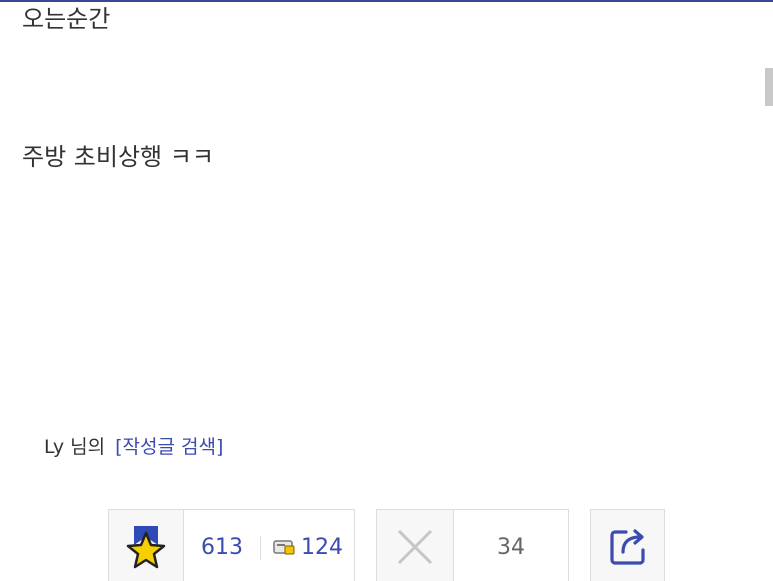 The width and height of the screenshot is (773, 581). I want to click on not-recommend-box: 34, so click(472, 545).